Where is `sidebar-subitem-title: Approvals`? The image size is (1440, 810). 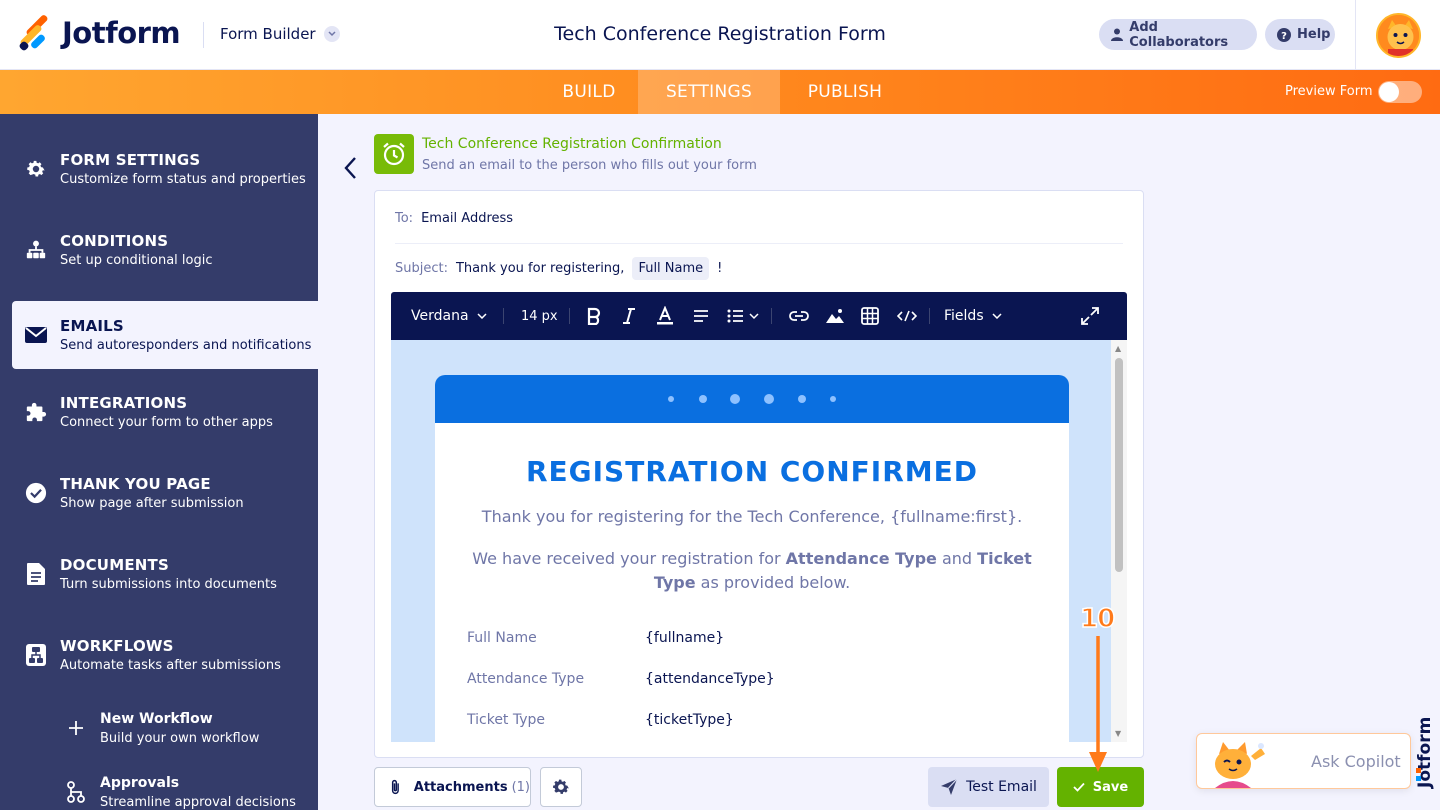 sidebar-subitem-title: Approvals is located at coordinates (140, 783).